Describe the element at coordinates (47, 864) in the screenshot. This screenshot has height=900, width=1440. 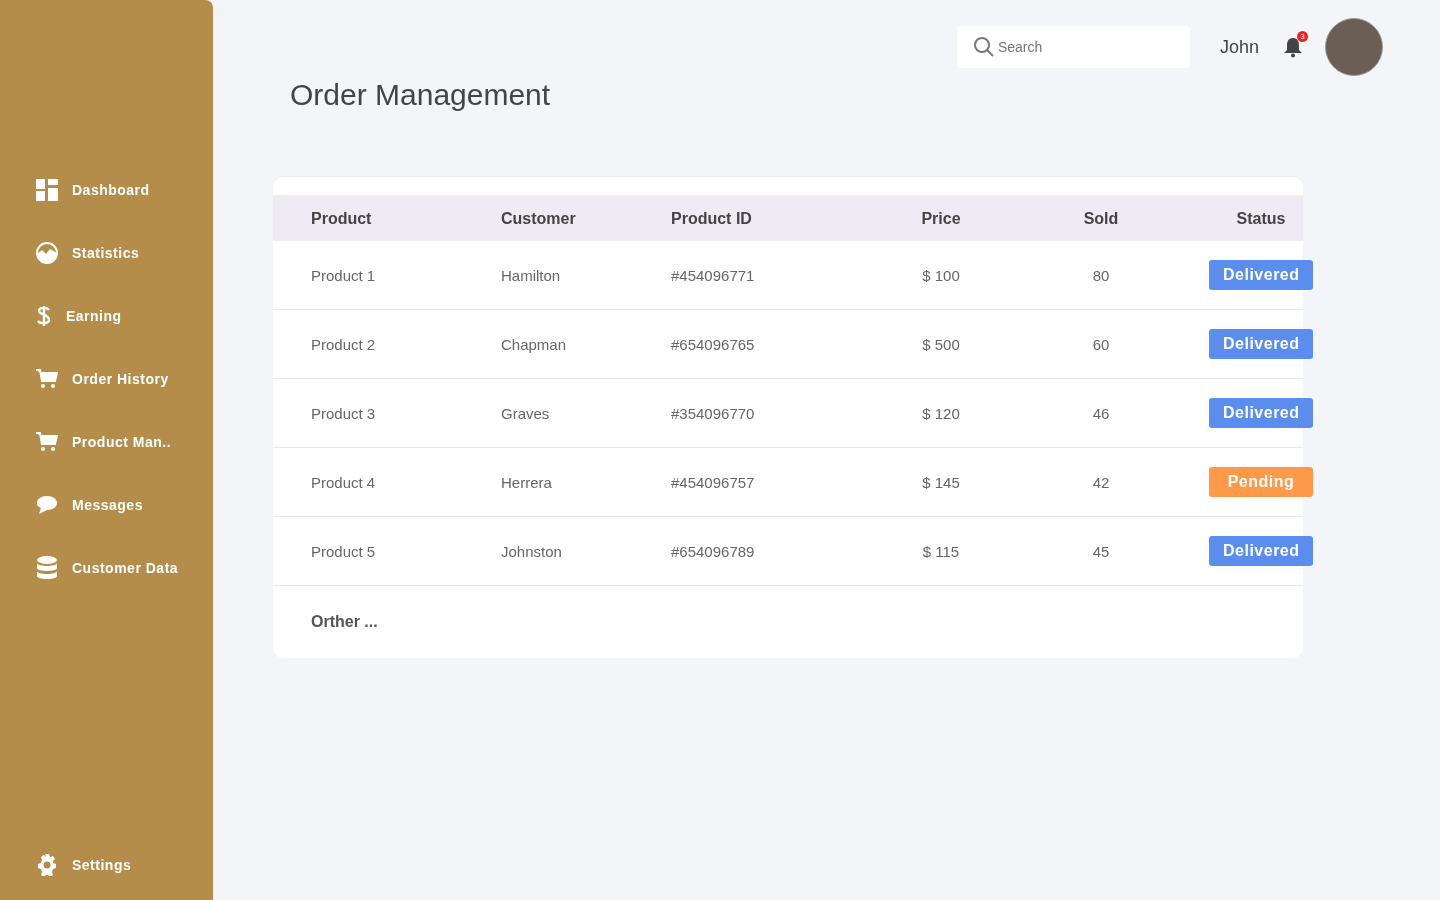
I see `gear-icon` at that location.